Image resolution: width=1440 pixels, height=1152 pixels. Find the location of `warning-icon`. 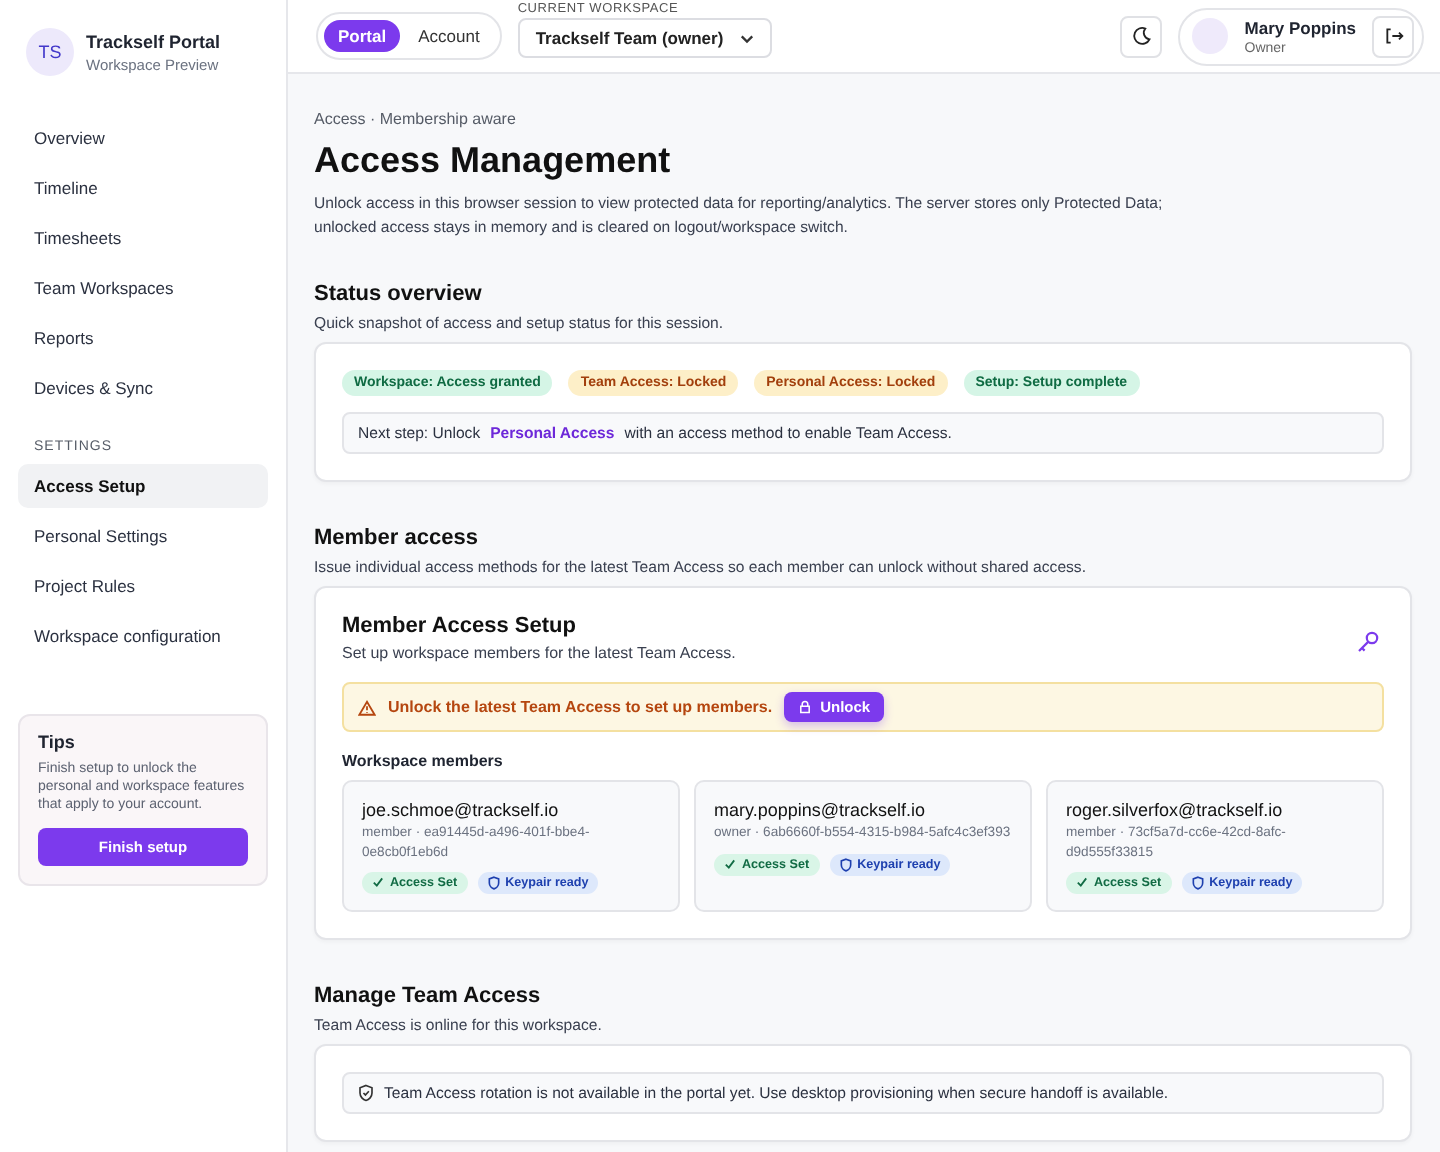

warning-icon is located at coordinates (367, 707).